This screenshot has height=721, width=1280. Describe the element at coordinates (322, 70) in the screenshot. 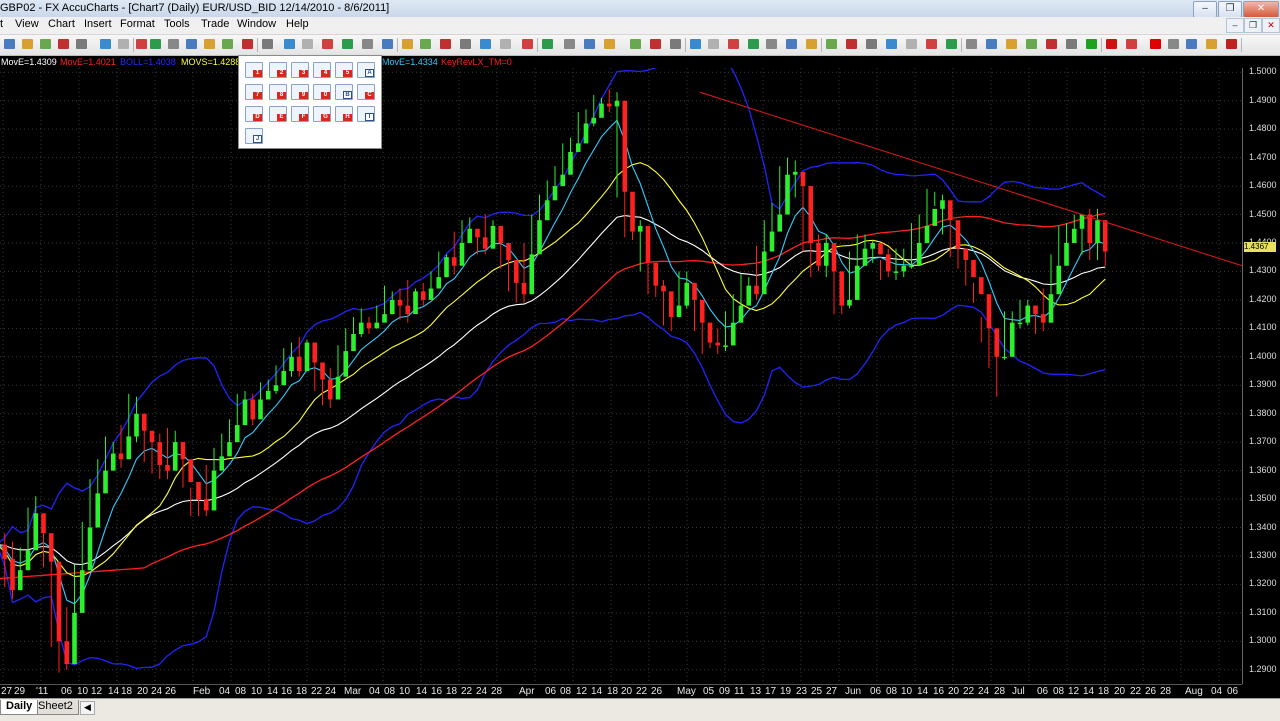

I see `palette-template-icon: 4` at that location.